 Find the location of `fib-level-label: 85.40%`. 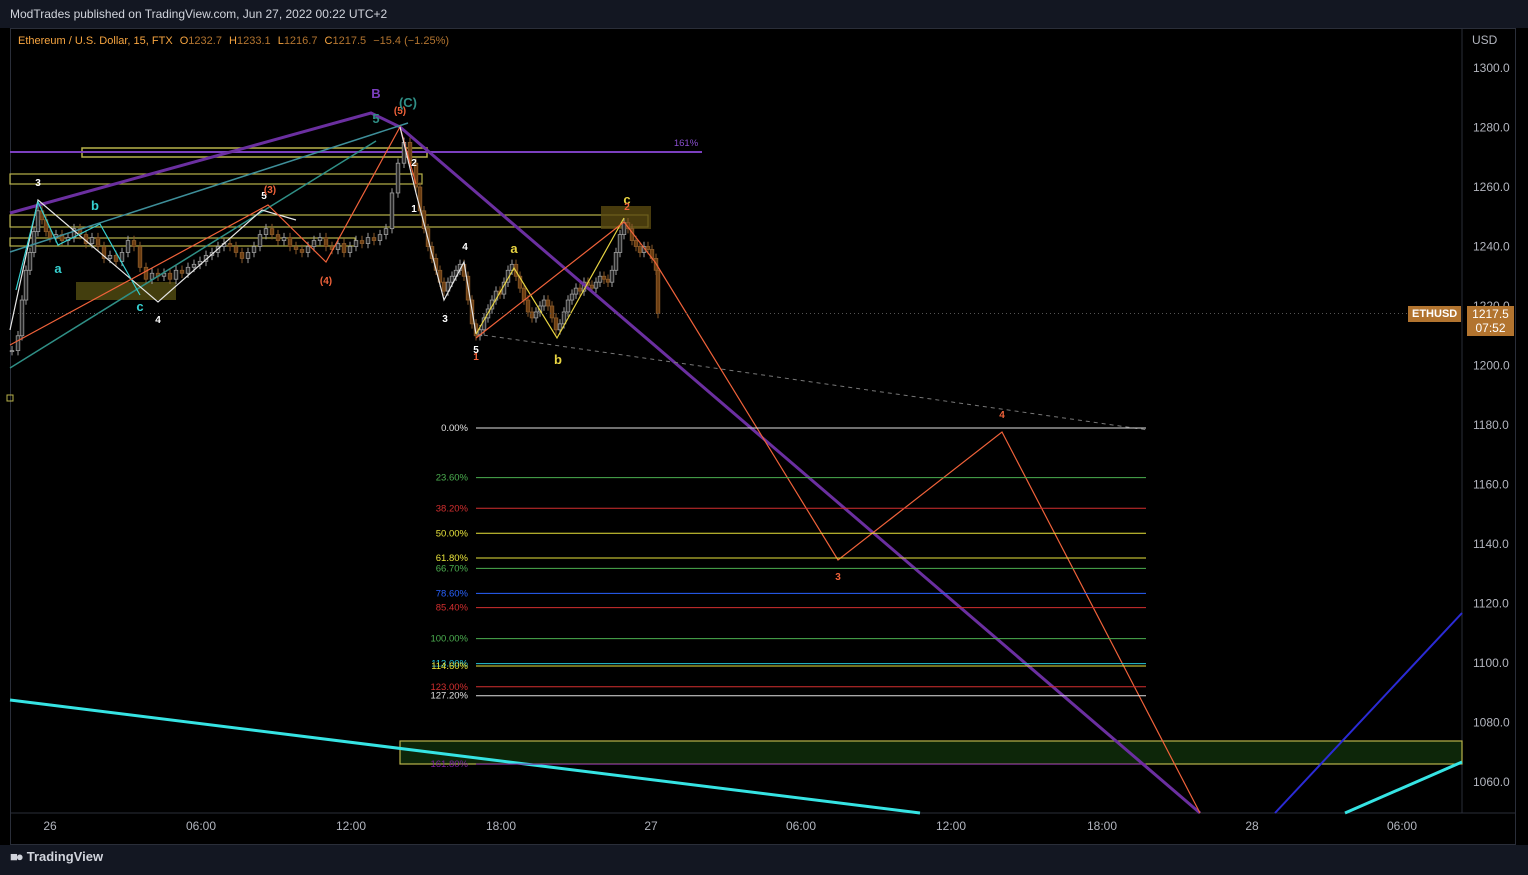

fib-level-label: 85.40% is located at coordinates (452, 608).